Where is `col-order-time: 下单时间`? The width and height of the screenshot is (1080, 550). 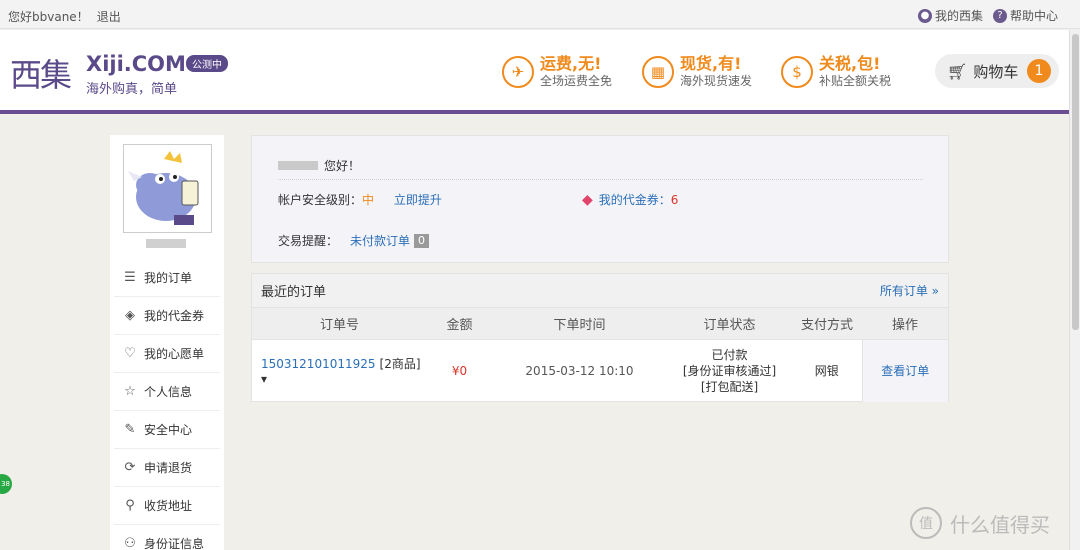
col-order-time: 下单时间 is located at coordinates (579, 323).